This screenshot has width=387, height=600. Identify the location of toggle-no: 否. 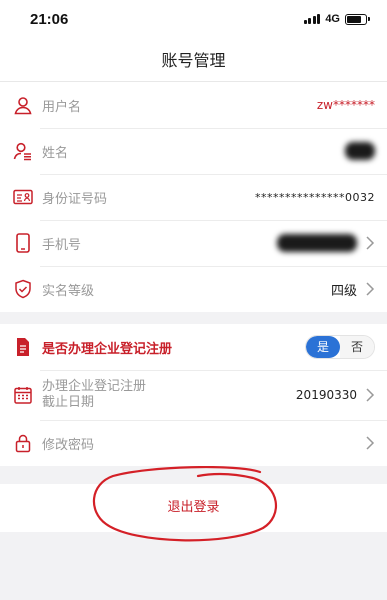
(357, 347).